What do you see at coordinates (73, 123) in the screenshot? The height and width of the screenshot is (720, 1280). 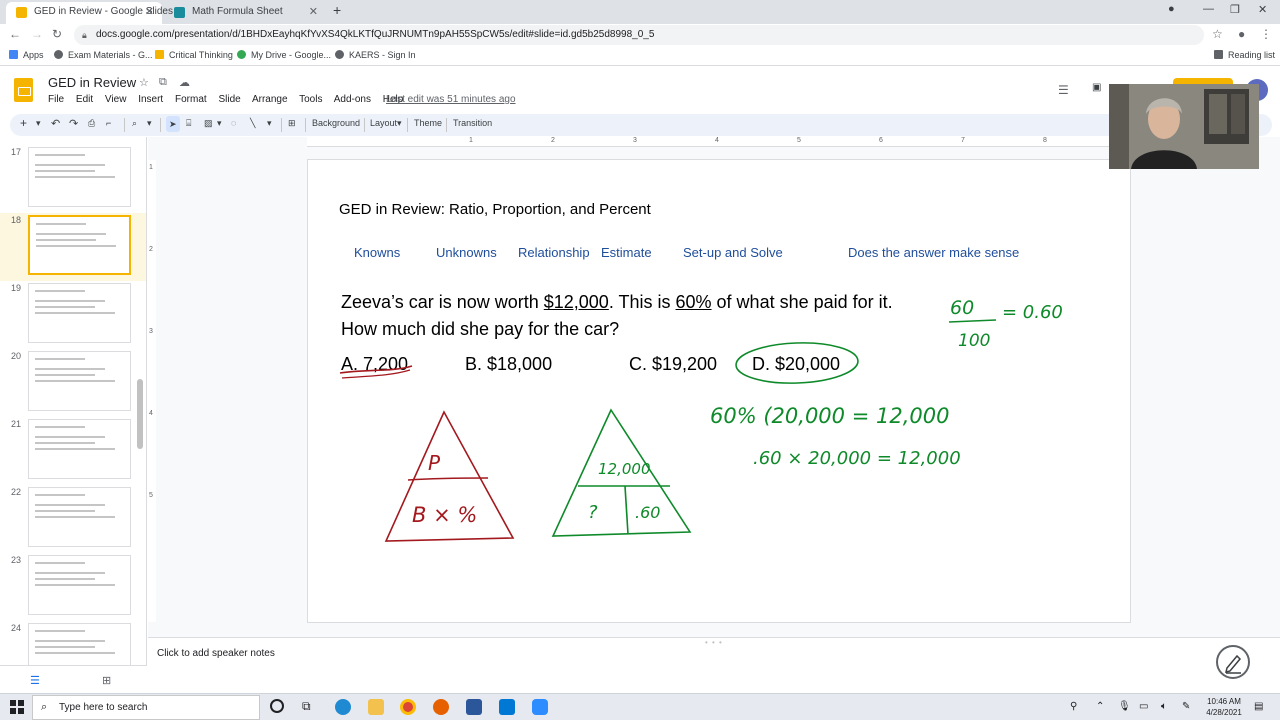 I see `redo-icon: ↷` at bounding box center [73, 123].